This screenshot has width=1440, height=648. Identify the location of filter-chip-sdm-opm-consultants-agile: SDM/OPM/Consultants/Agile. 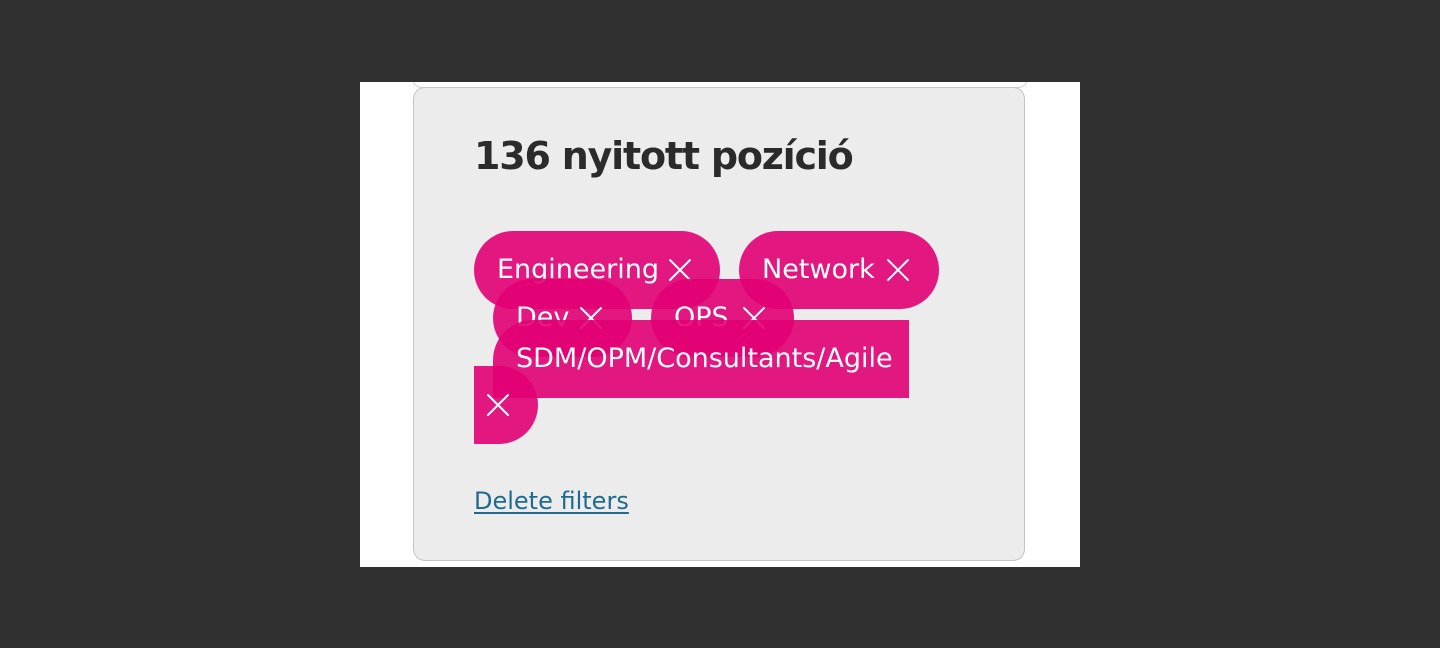
(701, 359).